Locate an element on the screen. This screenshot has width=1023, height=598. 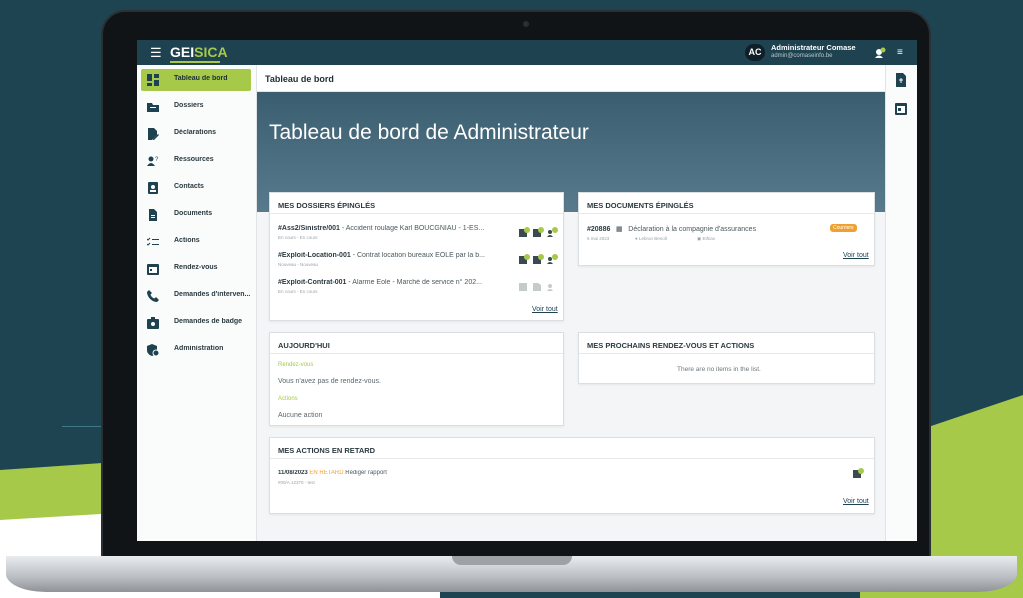
sidebar-item-label: Rendez-vous is located at coordinates (196, 267).